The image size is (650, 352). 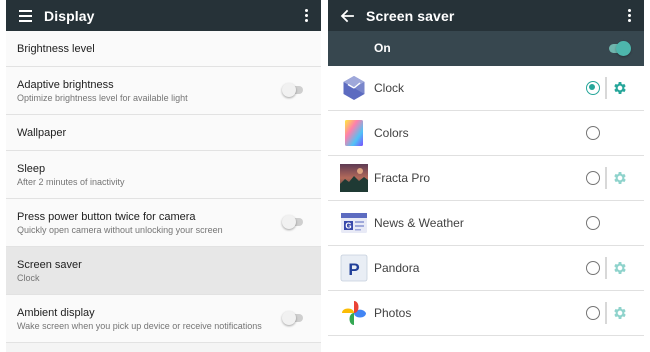 What do you see at coordinates (486, 313) in the screenshot?
I see `saver-item-photos: Photos` at bounding box center [486, 313].